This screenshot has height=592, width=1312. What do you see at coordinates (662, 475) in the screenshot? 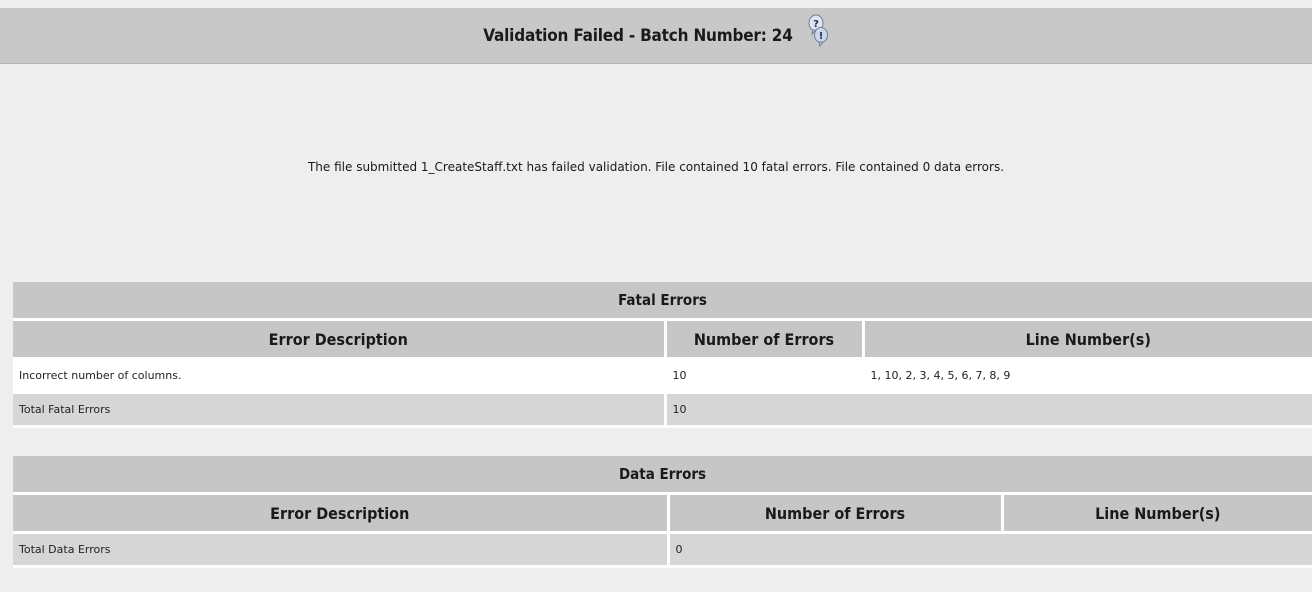
I see `data-errors-title: Data Errors` at bounding box center [662, 475].